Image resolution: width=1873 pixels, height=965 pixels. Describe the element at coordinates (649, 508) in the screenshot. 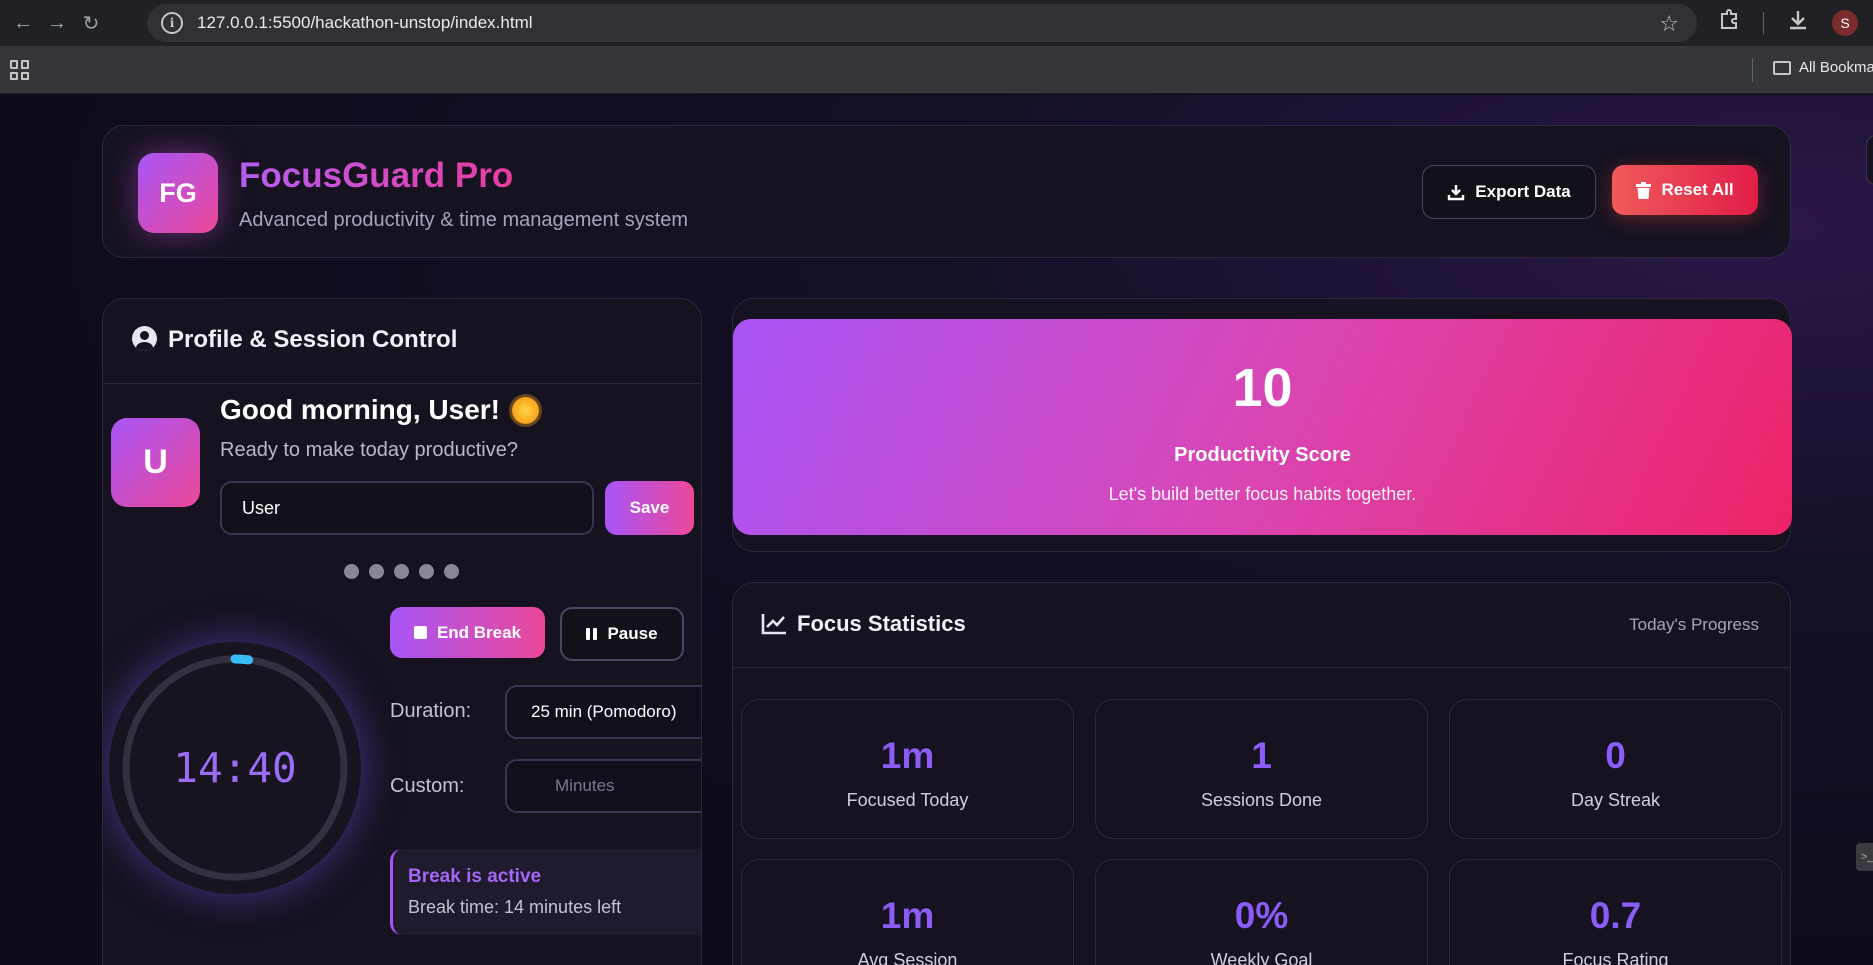

I see `save-name-button: Save` at that location.